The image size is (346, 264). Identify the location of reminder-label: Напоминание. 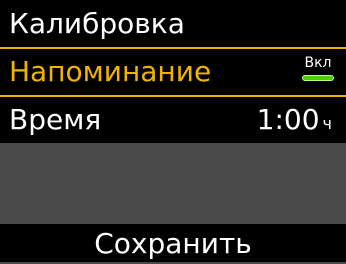
(110, 71).